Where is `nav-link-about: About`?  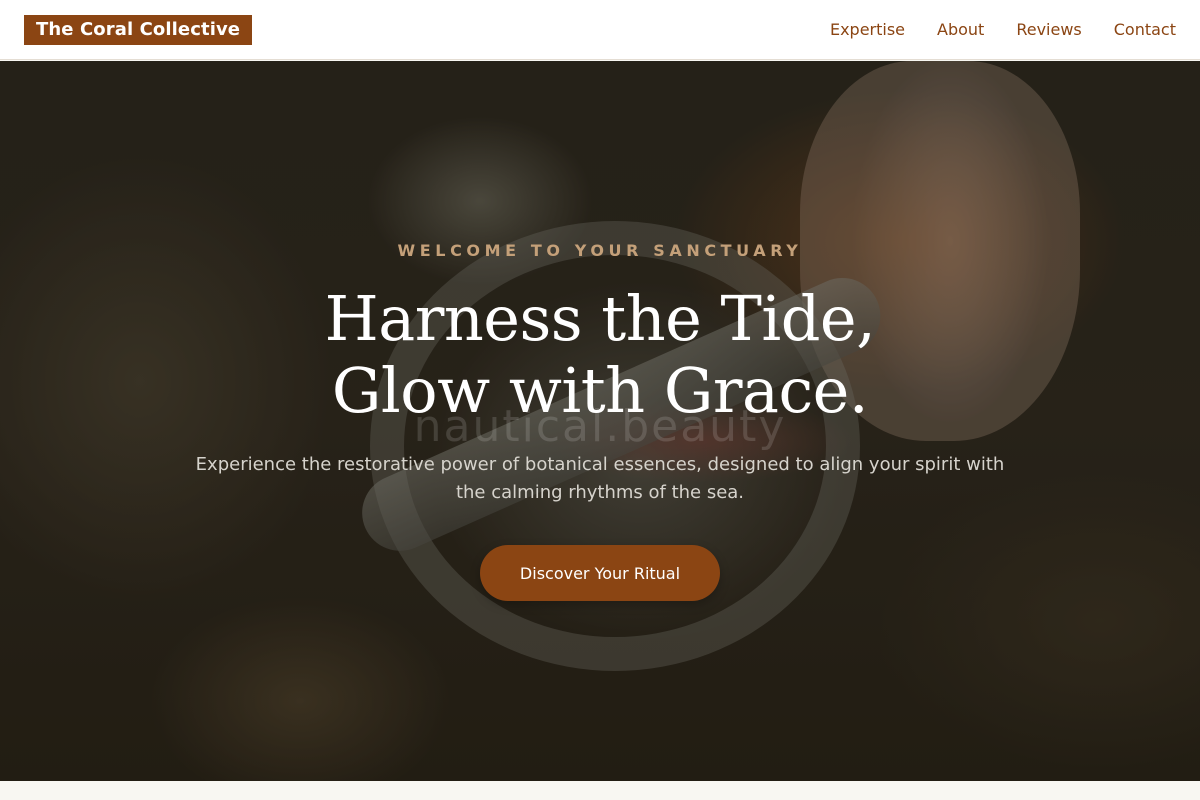
nav-link-about: About is located at coordinates (960, 29).